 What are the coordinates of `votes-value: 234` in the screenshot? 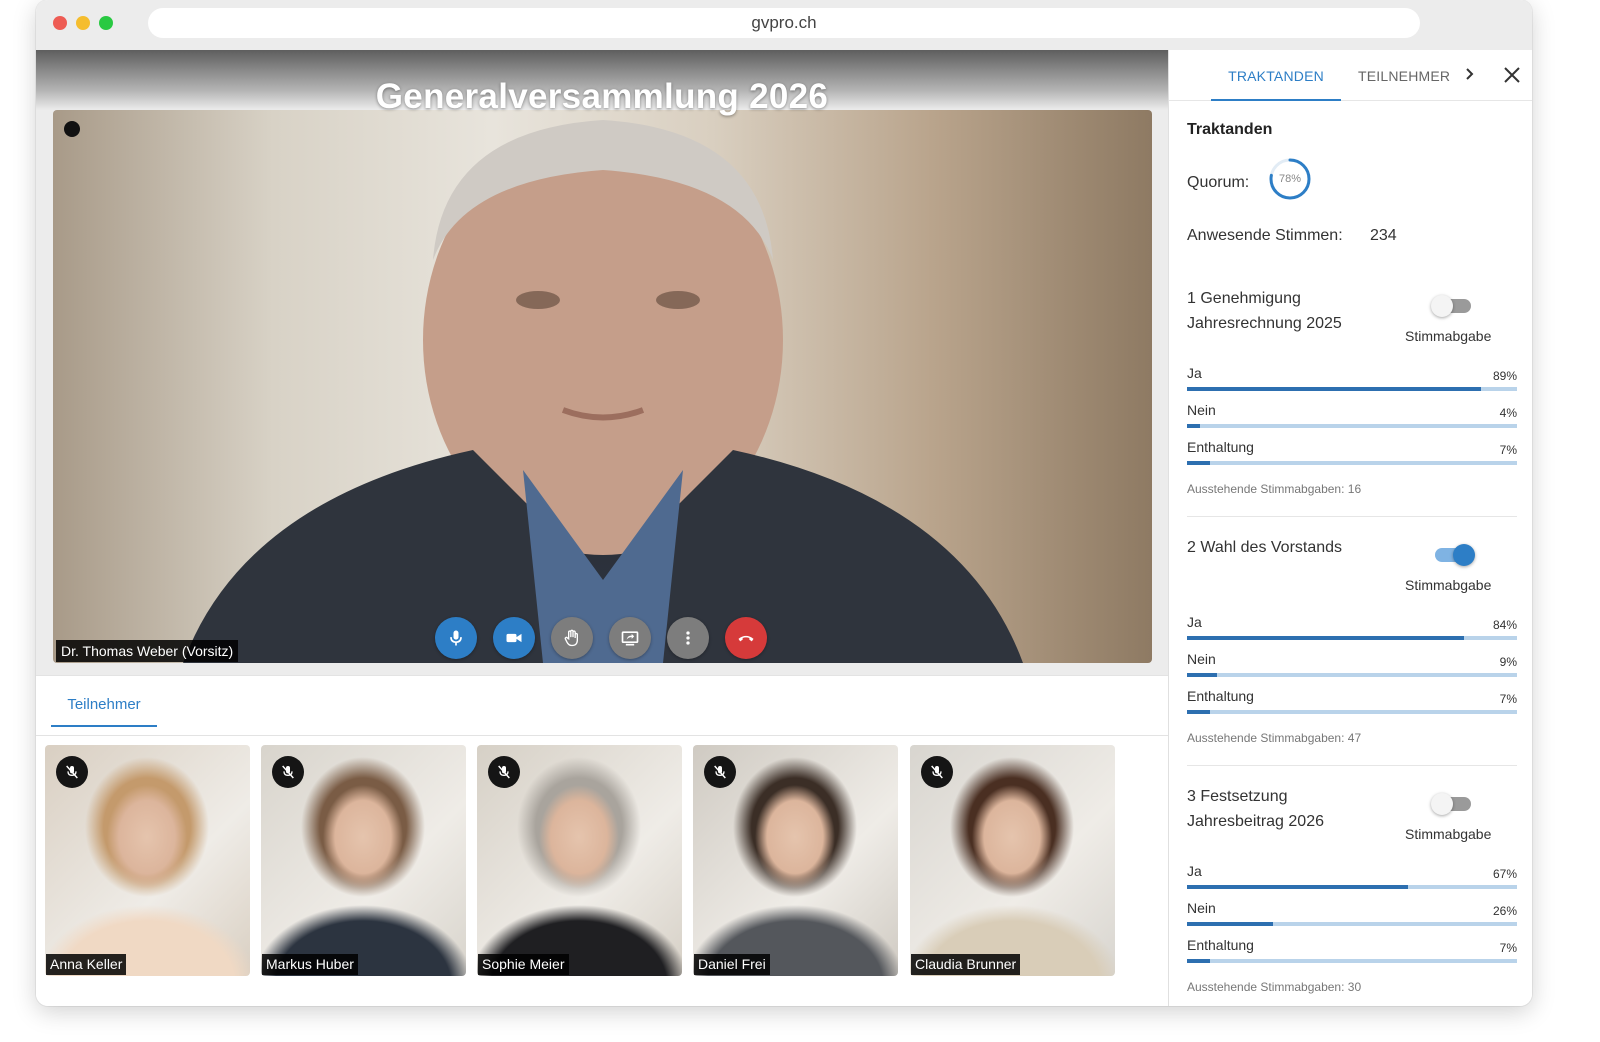 It's located at (1383, 235).